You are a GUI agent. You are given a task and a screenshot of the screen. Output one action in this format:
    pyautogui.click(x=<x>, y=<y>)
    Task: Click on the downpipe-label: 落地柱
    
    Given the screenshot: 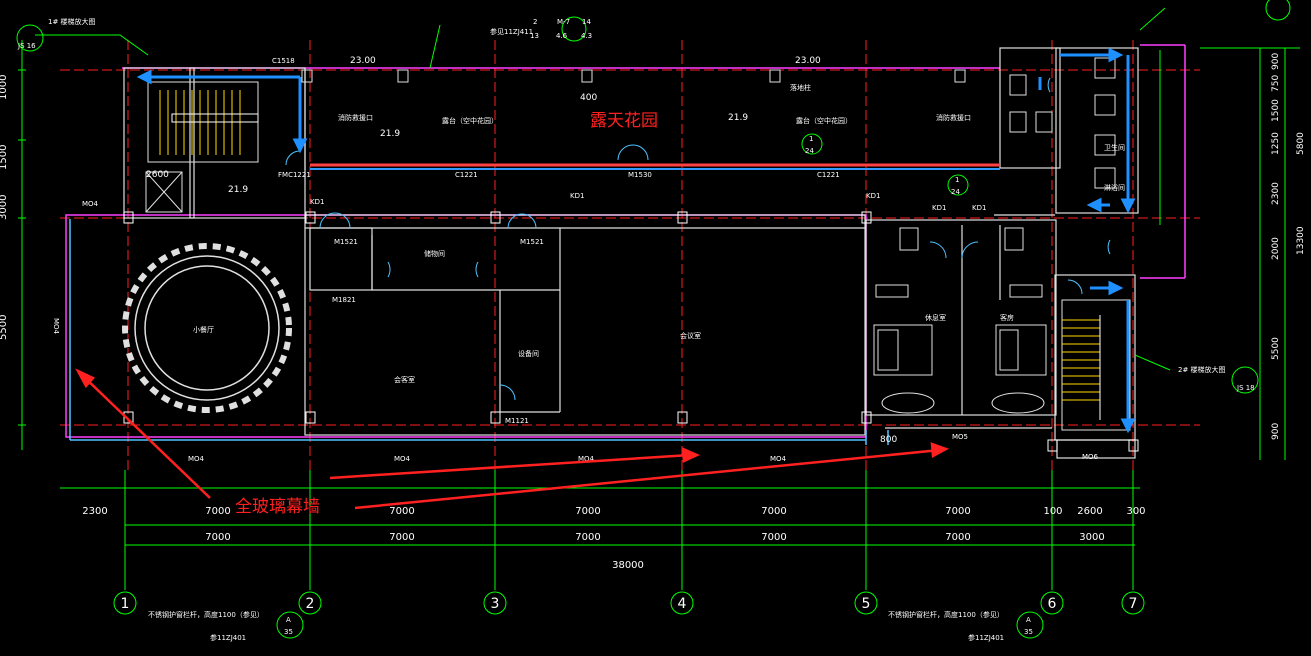 What is the action you would take?
    pyautogui.click(x=800, y=87)
    